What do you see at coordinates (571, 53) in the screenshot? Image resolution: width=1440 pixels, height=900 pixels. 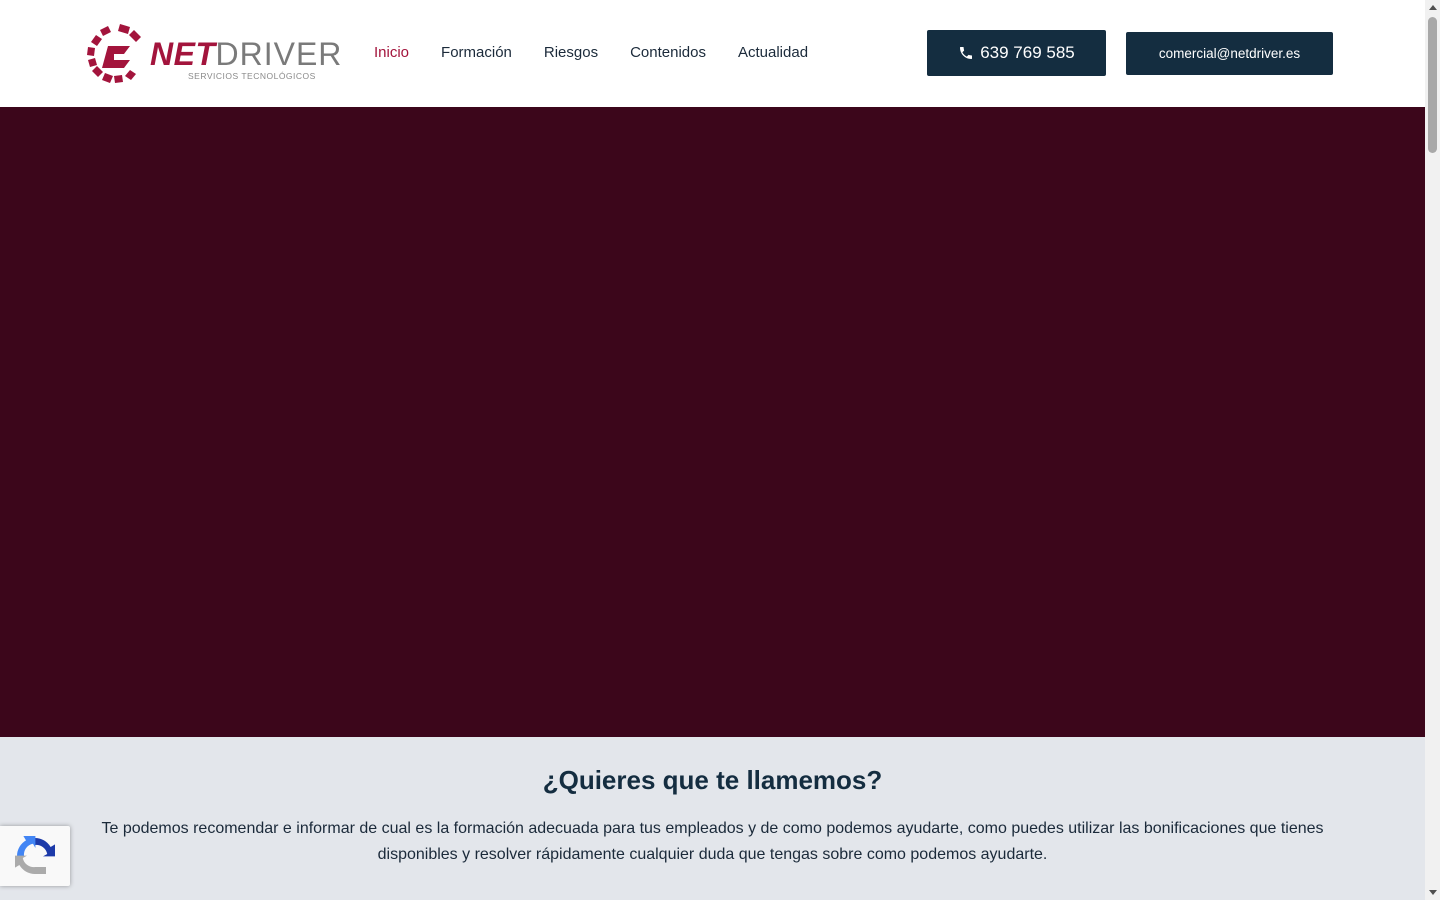 I see `nav-item-riesgos: Riesgos` at bounding box center [571, 53].